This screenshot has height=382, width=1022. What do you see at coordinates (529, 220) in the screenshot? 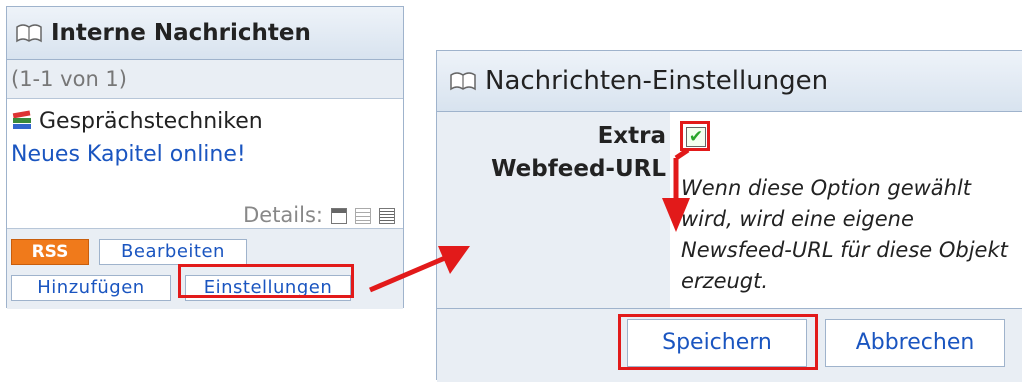
I see `annotation-arrows` at bounding box center [529, 220].